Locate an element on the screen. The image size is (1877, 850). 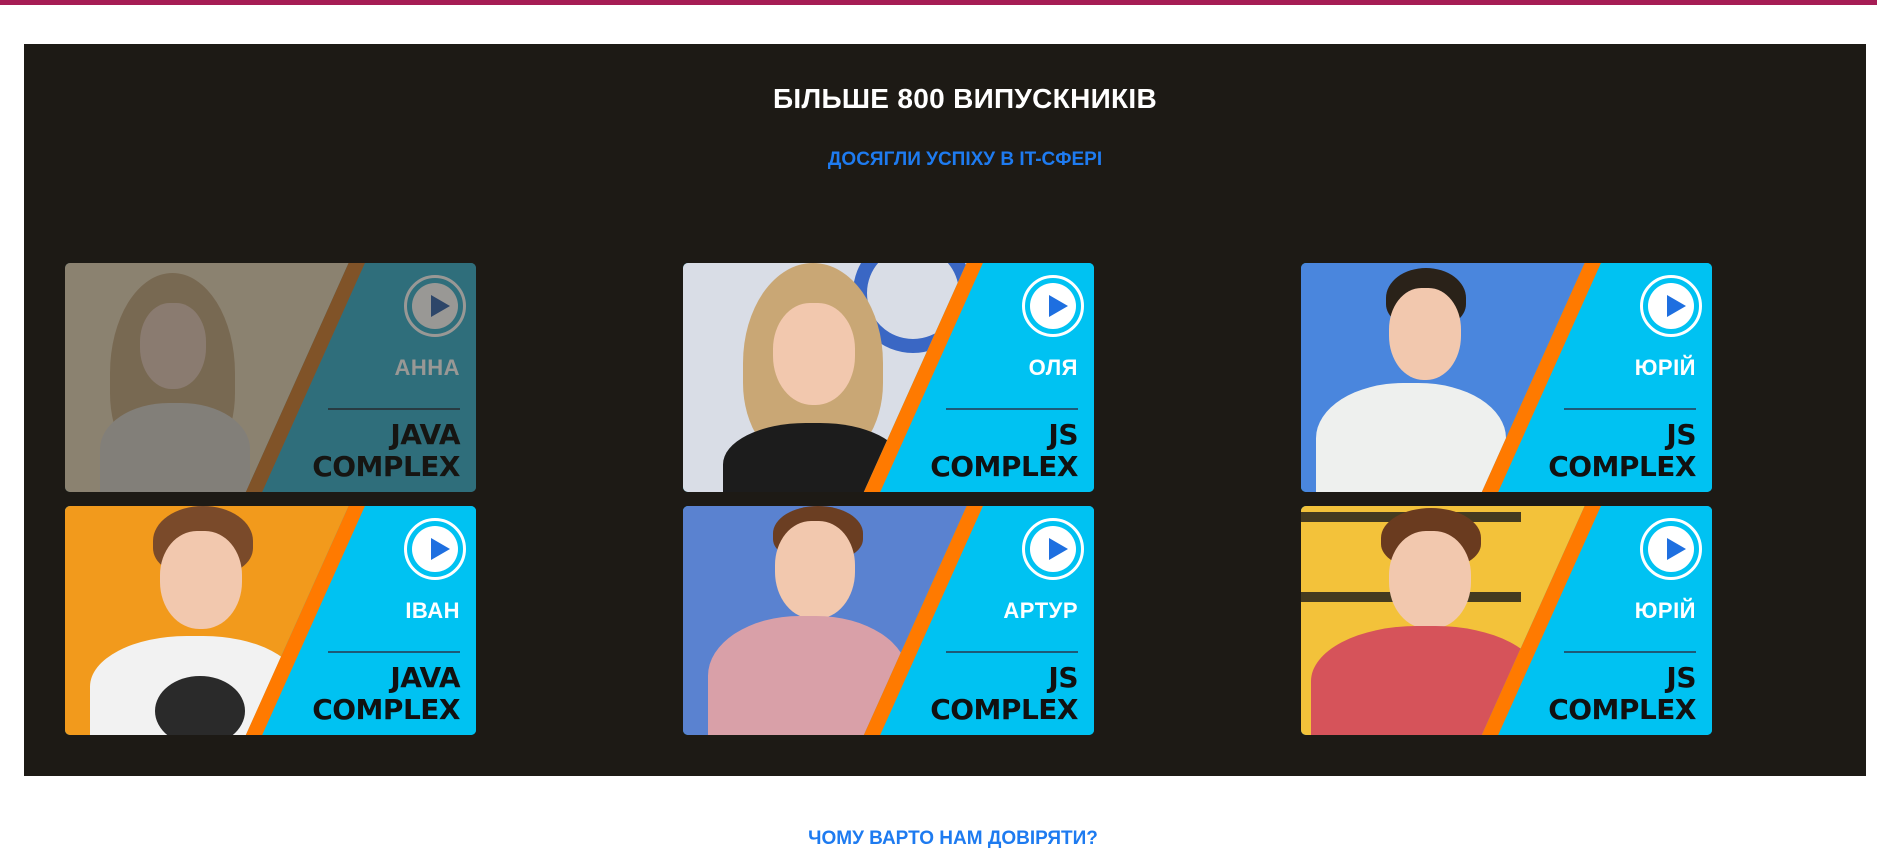
section-subtitle: ДОСЯГЛИ УСПІХУ В IT-СФЕРІ is located at coordinates (965, 159).